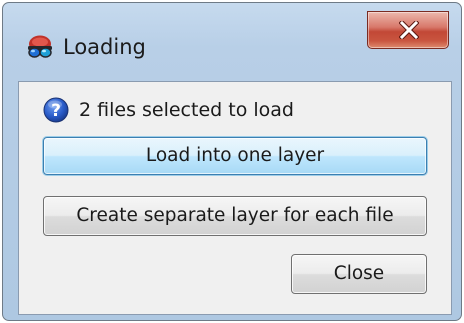 The width and height of the screenshot is (464, 323). What do you see at coordinates (359, 274) in the screenshot?
I see `close-button: Close` at bounding box center [359, 274].